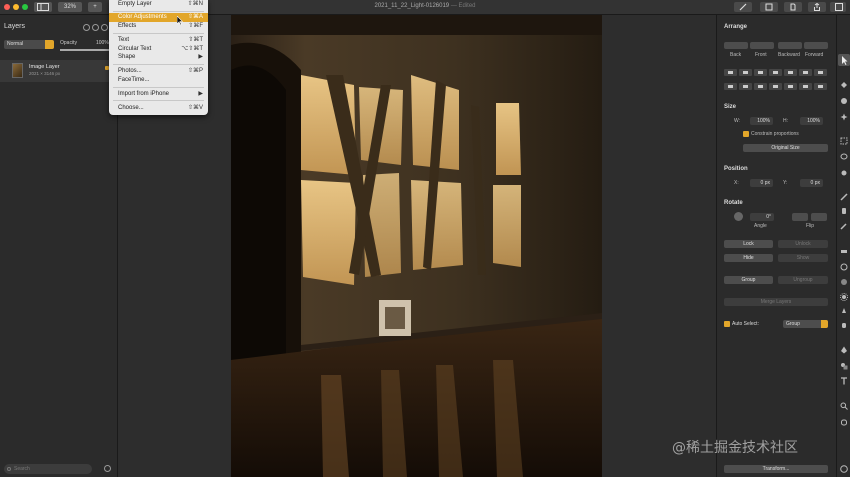  What do you see at coordinates (820, 72) in the screenshot?
I see `distribute-h-button` at bounding box center [820, 72].